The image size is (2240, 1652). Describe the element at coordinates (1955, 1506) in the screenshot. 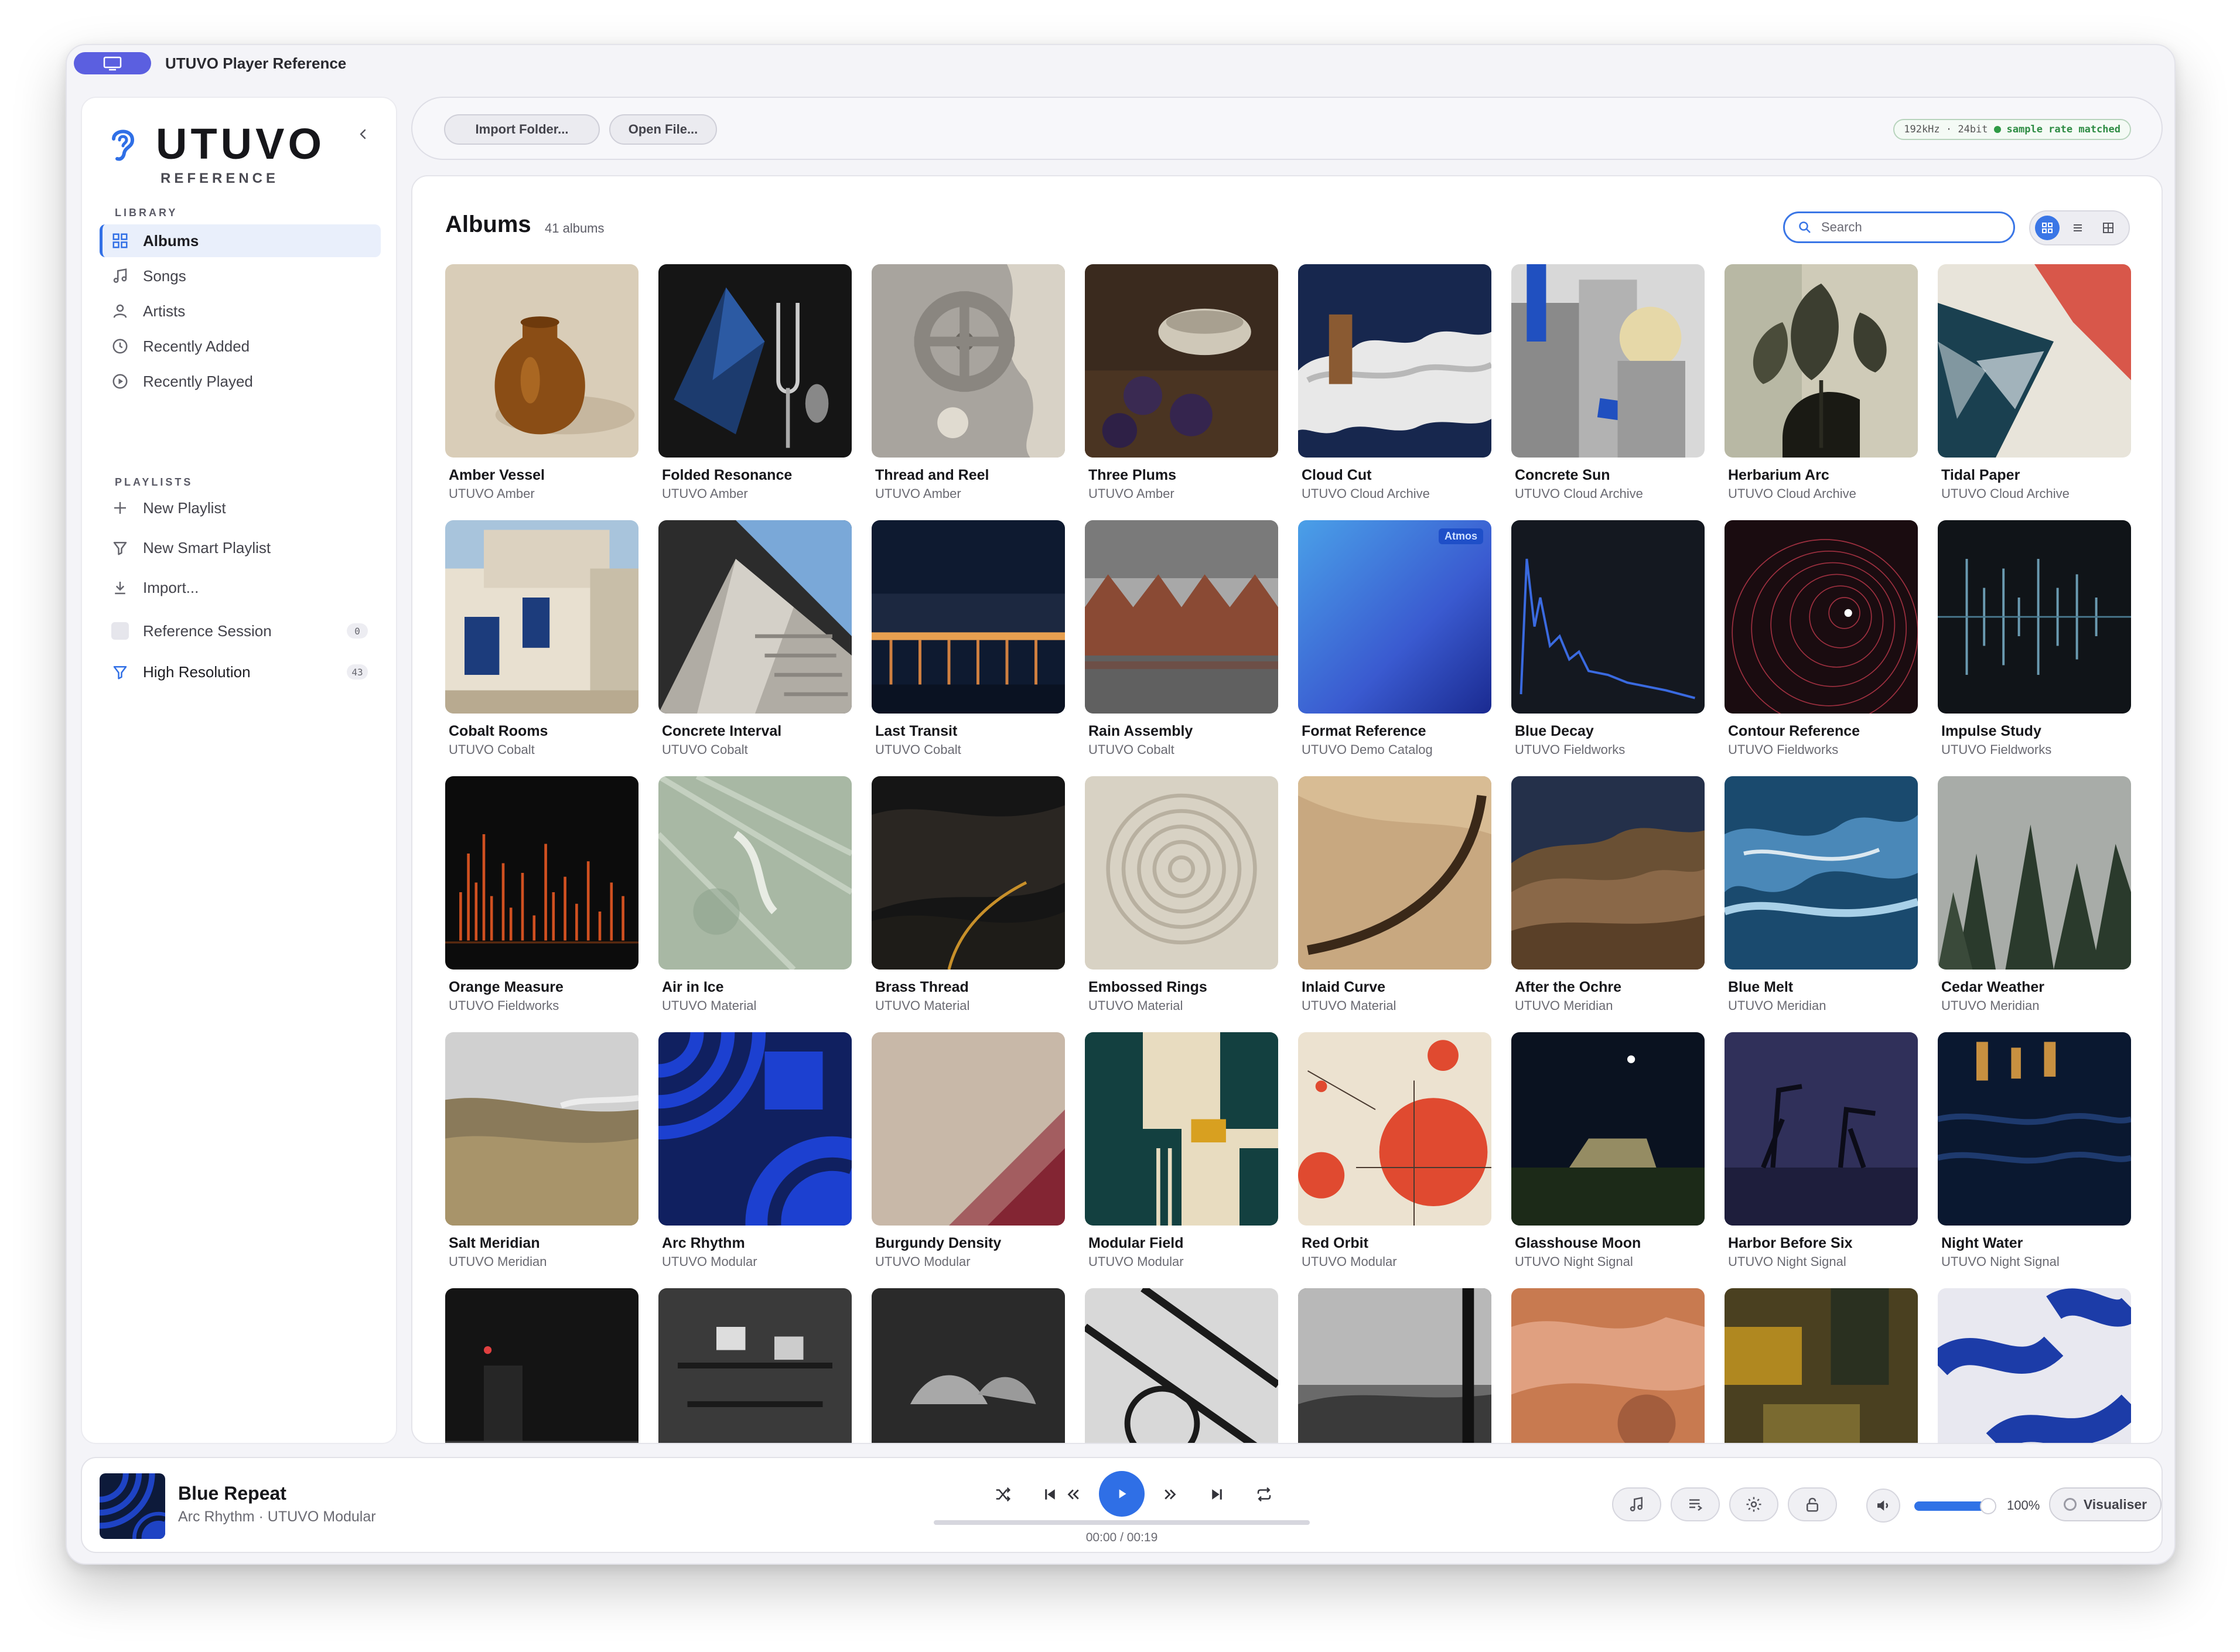

I see `volume-slider` at that location.